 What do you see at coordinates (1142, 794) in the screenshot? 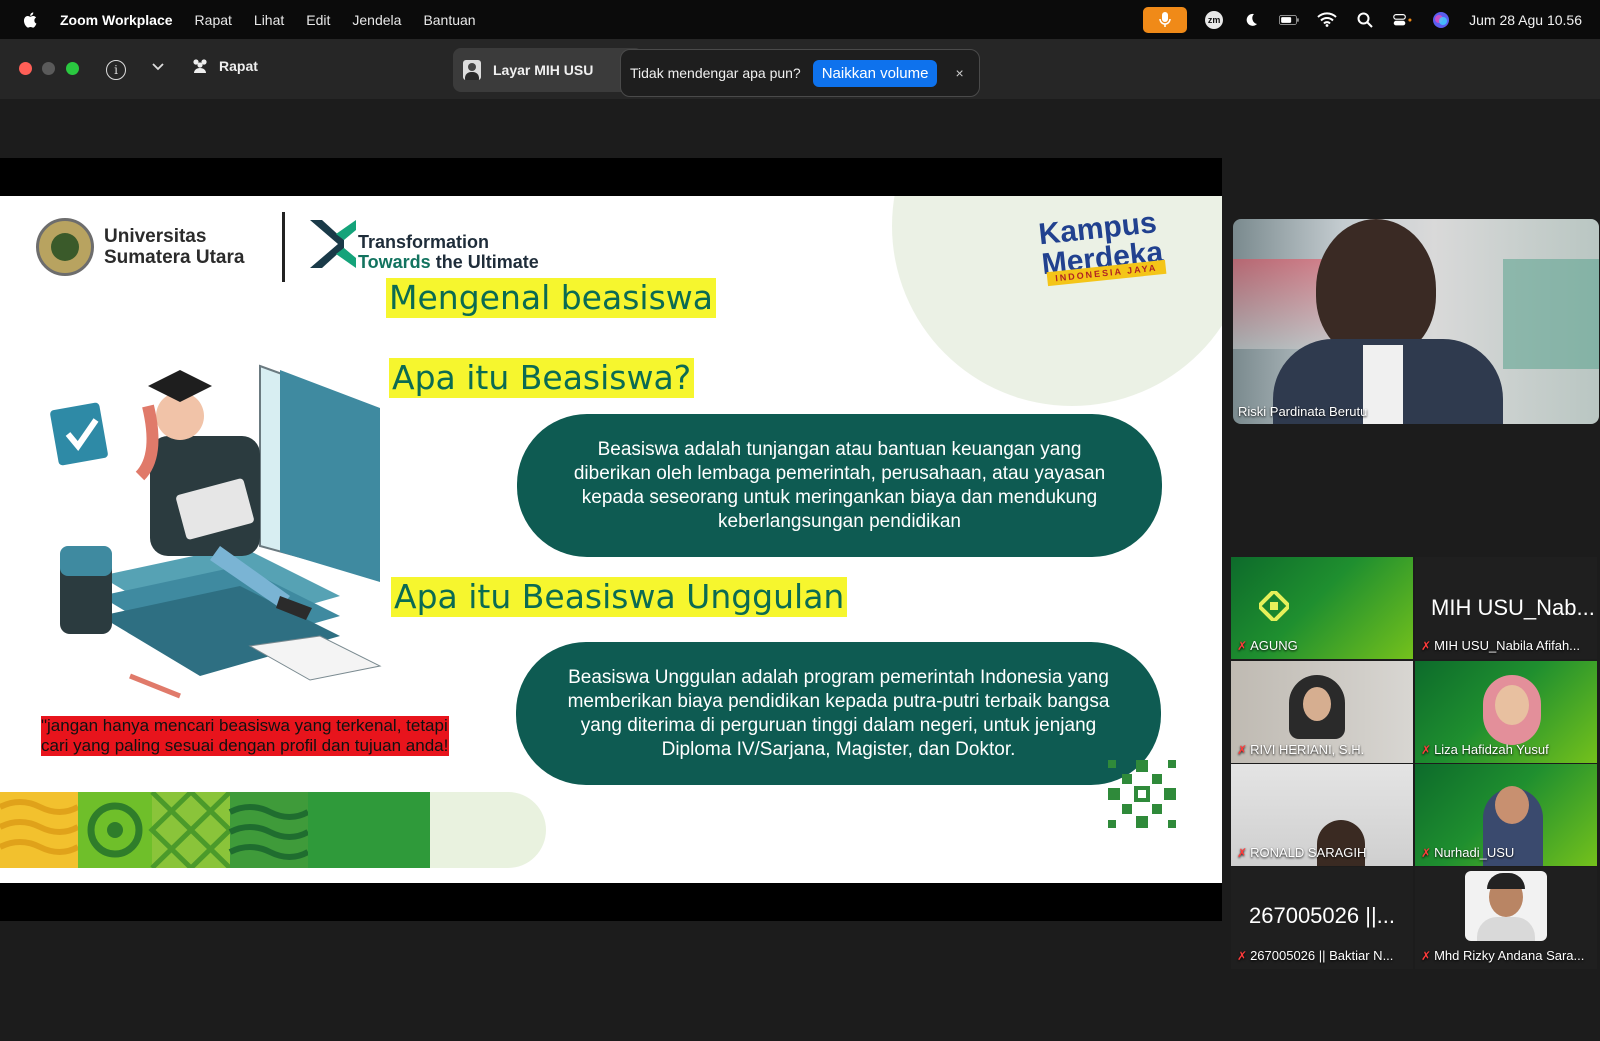
I see `decorative-batik-pattern` at bounding box center [1142, 794].